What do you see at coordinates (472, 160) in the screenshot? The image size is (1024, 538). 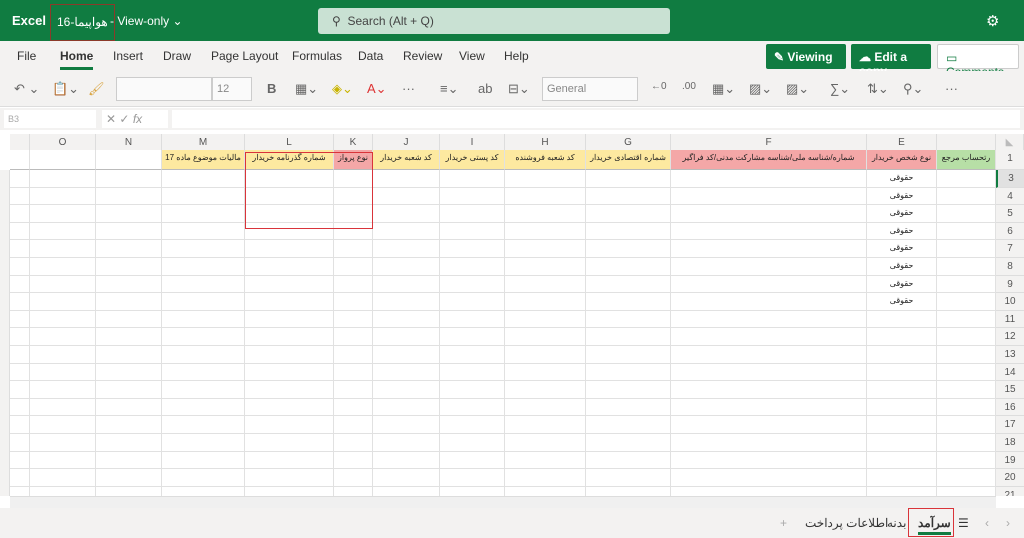 I see `header-cell: کد پستی خریدار` at bounding box center [472, 160].